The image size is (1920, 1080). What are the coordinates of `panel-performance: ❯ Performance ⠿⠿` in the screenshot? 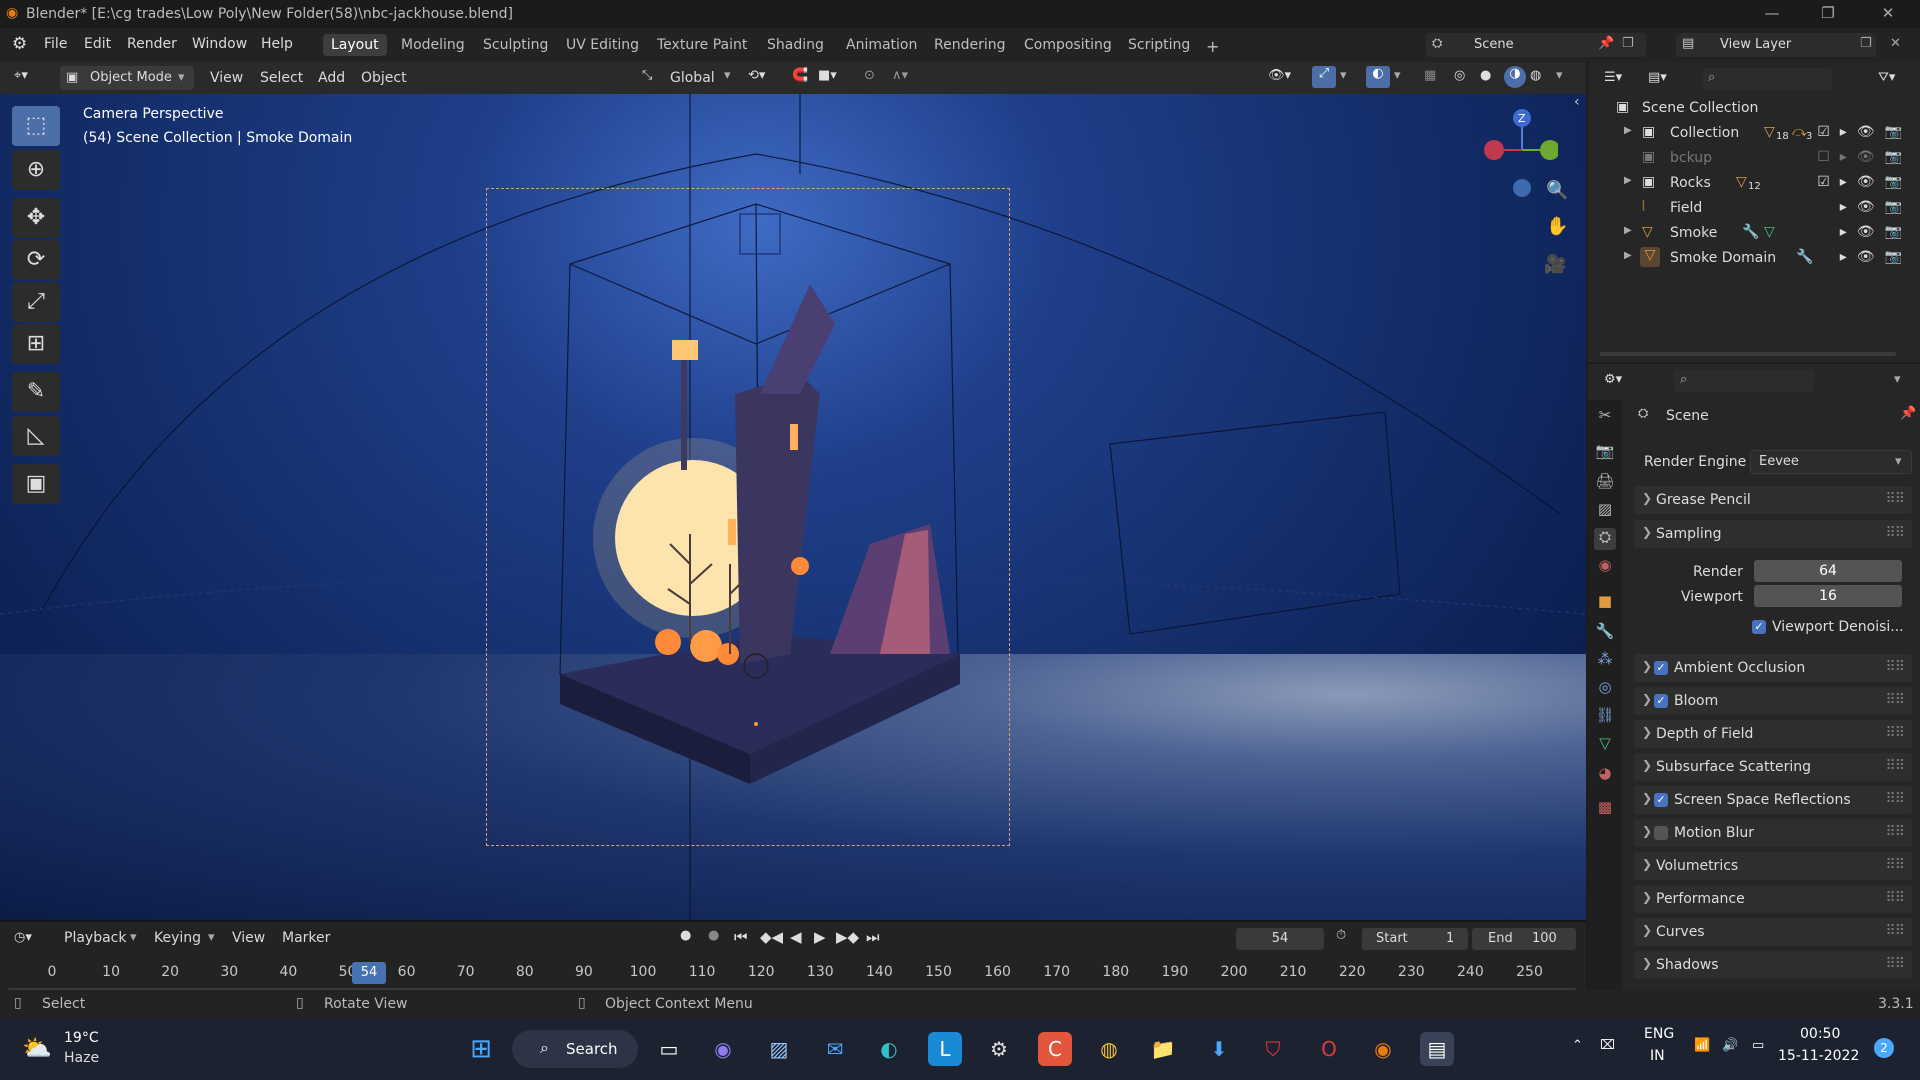 It's located at (1773, 899).